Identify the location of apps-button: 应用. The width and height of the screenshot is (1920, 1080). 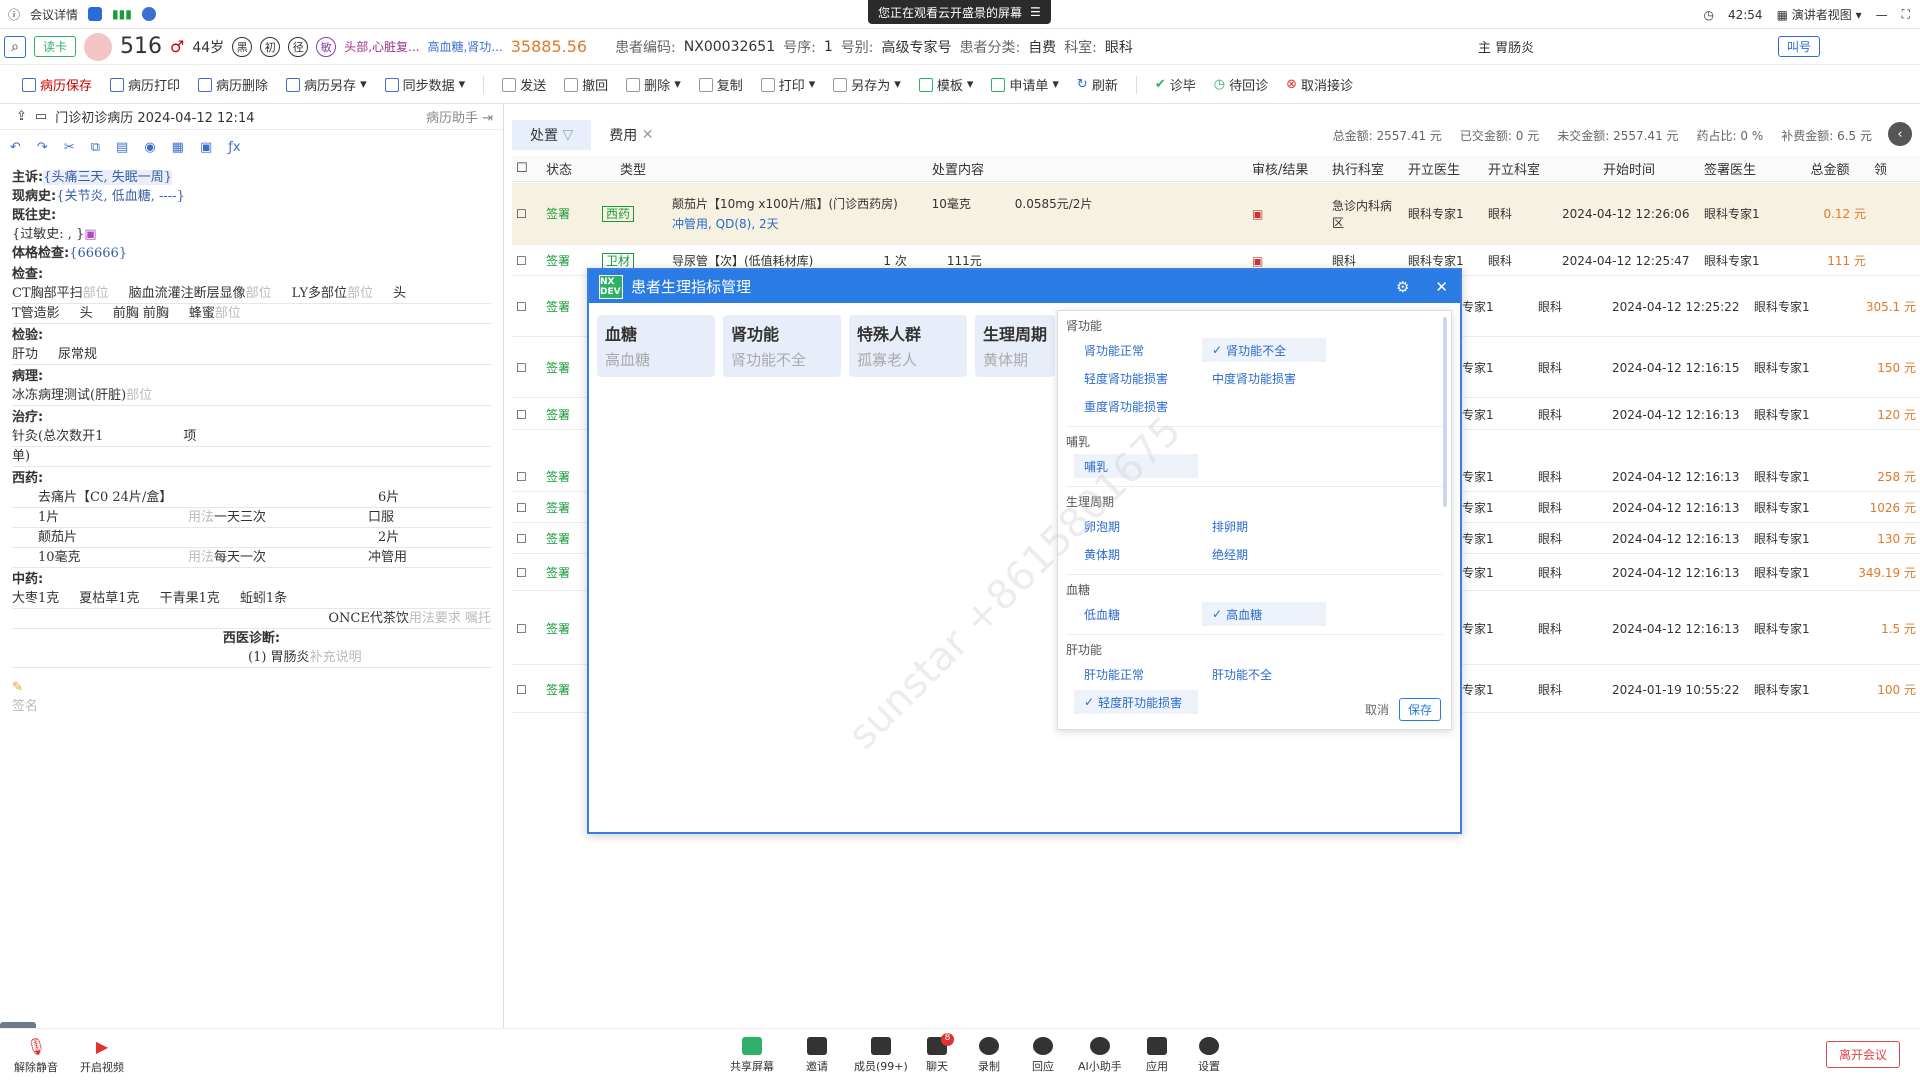
(1157, 1055).